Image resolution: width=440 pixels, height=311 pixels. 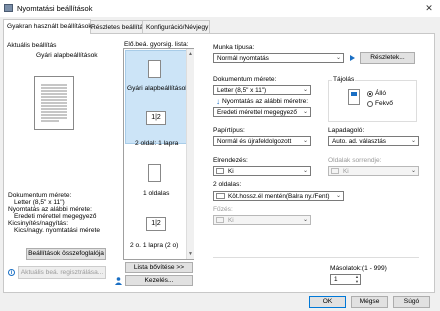 I want to click on window-title: Nyomtatási beállítások, so click(x=55, y=8).